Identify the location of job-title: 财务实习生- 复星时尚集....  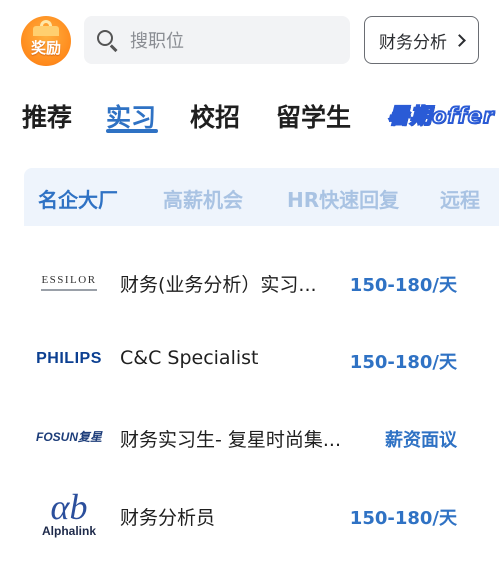
(231, 440).